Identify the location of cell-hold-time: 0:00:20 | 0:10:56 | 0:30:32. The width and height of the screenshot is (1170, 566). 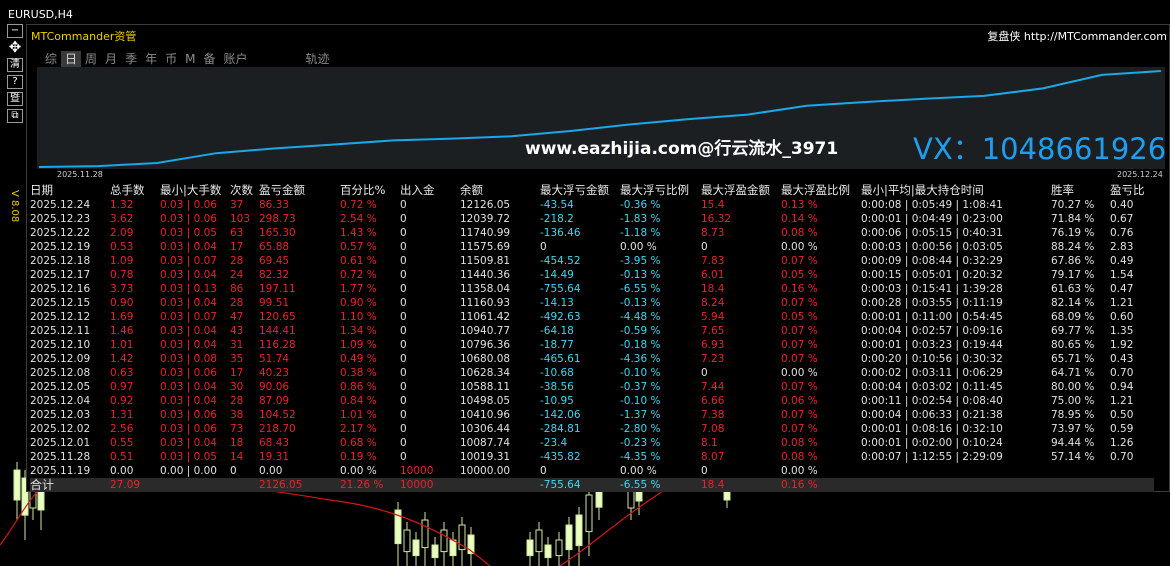
(932, 359).